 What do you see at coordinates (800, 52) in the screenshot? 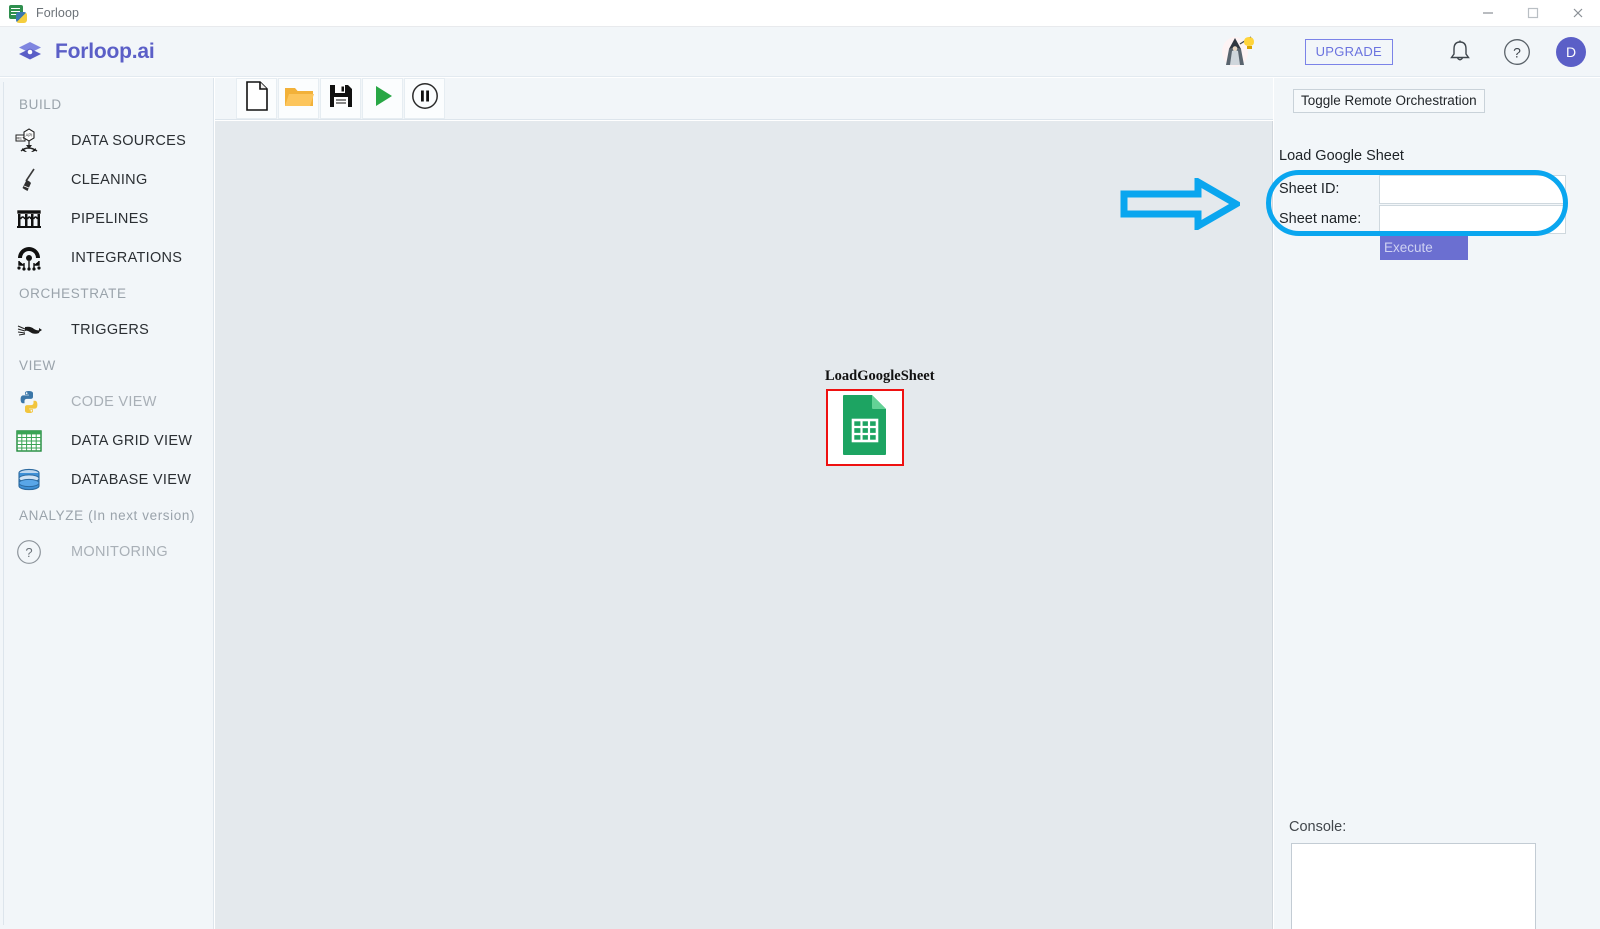
I see `app-header: Forloop.ai UPGRADE ? D` at bounding box center [800, 52].